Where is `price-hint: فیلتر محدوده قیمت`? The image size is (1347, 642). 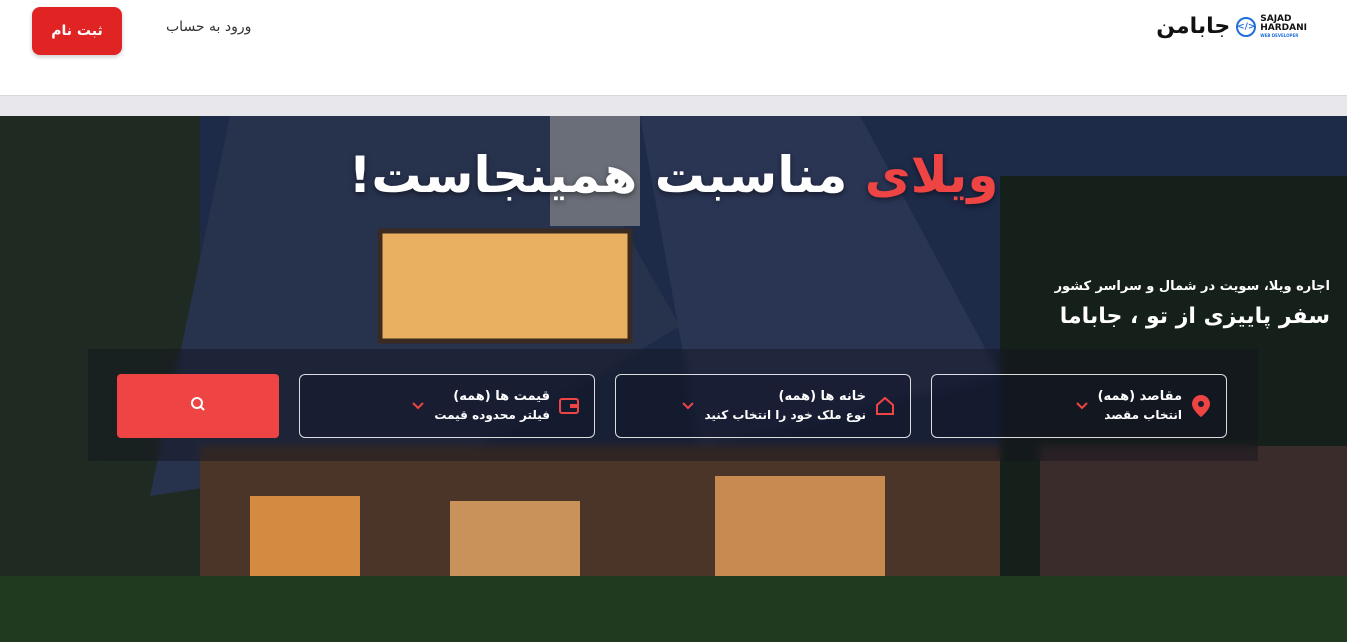
price-hint: فیلتر محدوده قیمت is located at coordinates (492, 415).